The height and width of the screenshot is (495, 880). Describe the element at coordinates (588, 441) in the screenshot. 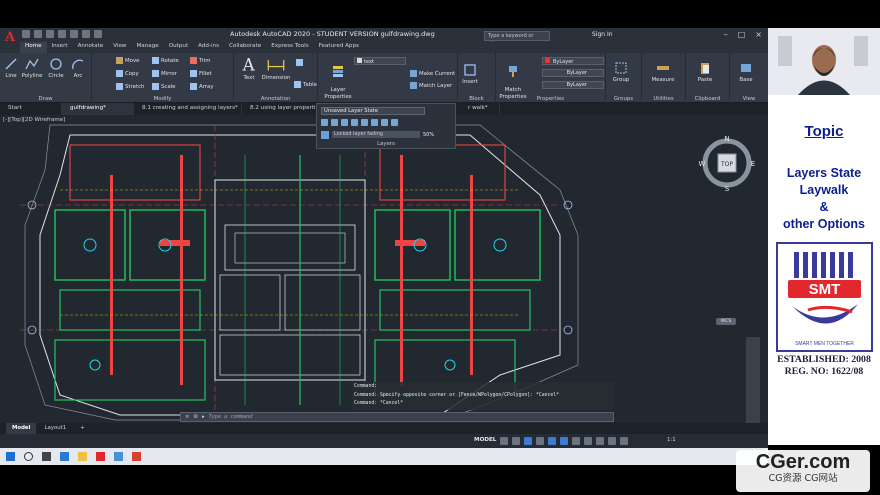

I see `transparency-icon` at that location.